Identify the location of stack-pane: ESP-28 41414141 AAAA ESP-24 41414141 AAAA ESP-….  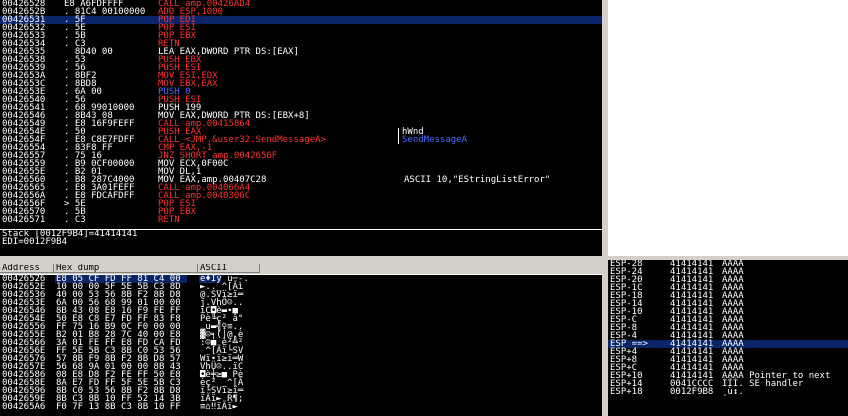
(728, 338).